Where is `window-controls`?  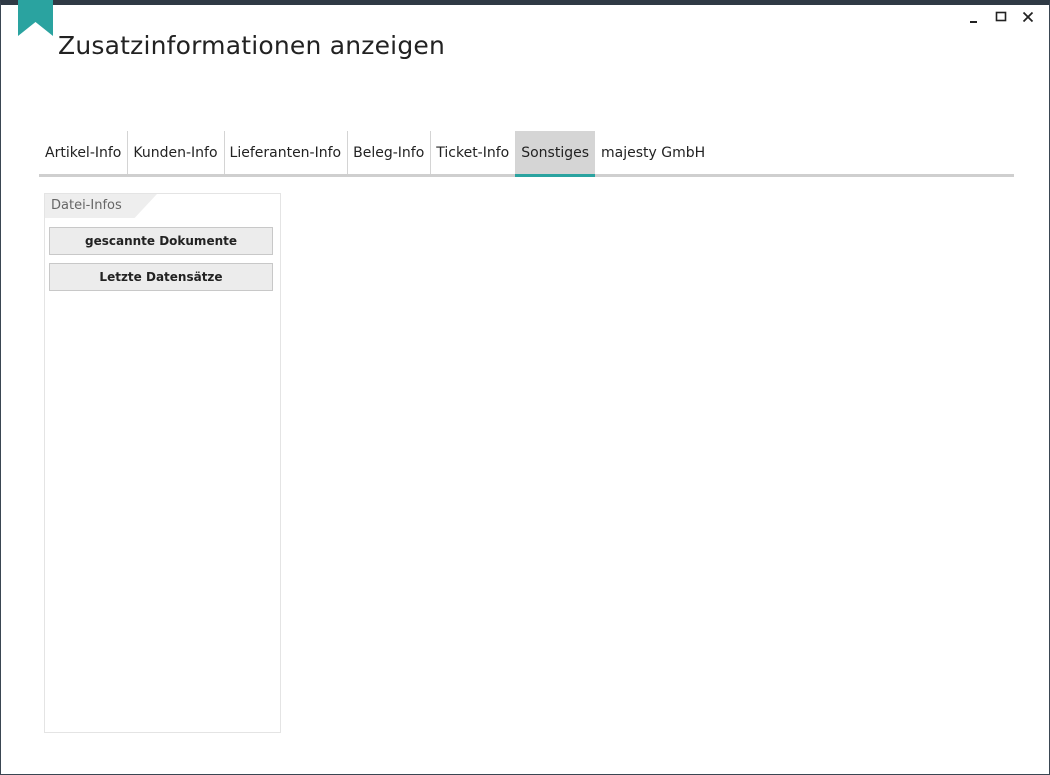 window-controls is located at coordinates (1001, 17).